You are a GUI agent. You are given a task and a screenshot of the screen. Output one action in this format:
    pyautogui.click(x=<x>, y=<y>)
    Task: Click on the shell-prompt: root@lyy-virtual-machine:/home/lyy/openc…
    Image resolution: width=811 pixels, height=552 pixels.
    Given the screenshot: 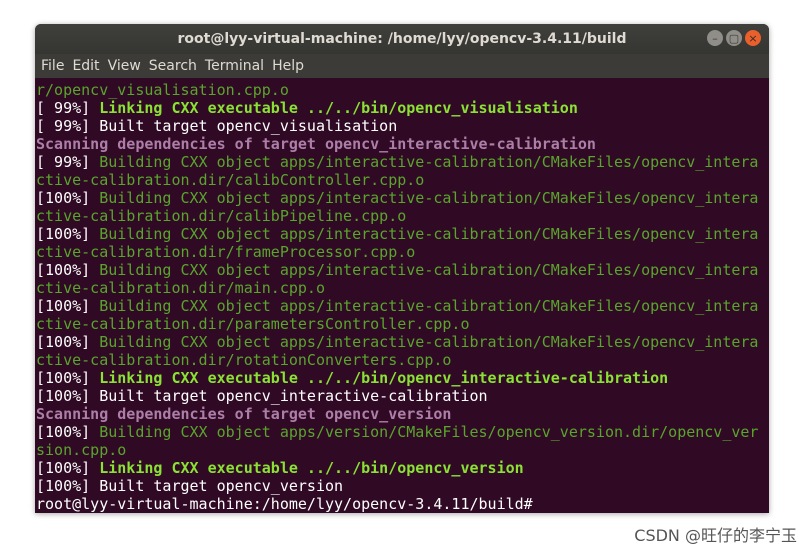 What is the action you would take?
    pyautogui.click(x=284, y=504)
    